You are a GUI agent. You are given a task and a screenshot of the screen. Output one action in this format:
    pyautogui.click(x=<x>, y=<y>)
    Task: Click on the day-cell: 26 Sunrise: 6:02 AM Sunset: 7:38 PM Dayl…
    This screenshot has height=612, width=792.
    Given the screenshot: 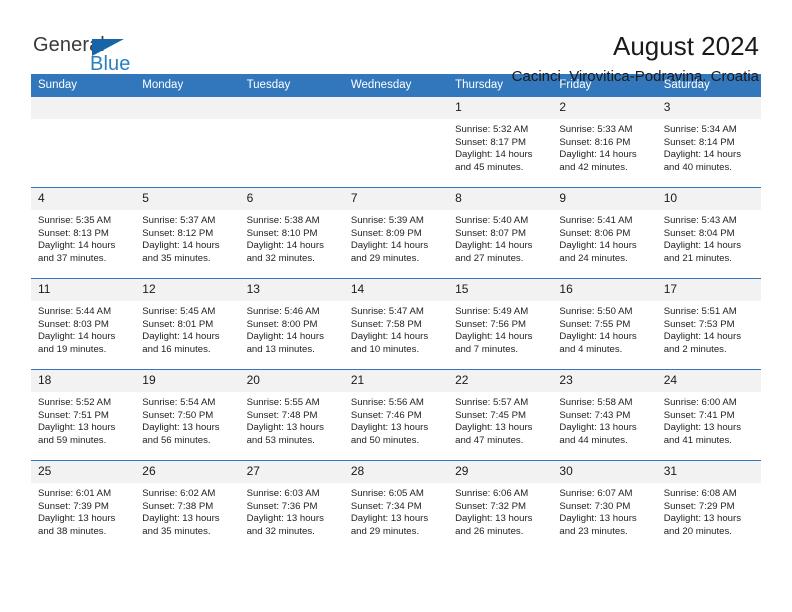 What is the action you would take?
    pyautogui.click(x=187, y=505)
    